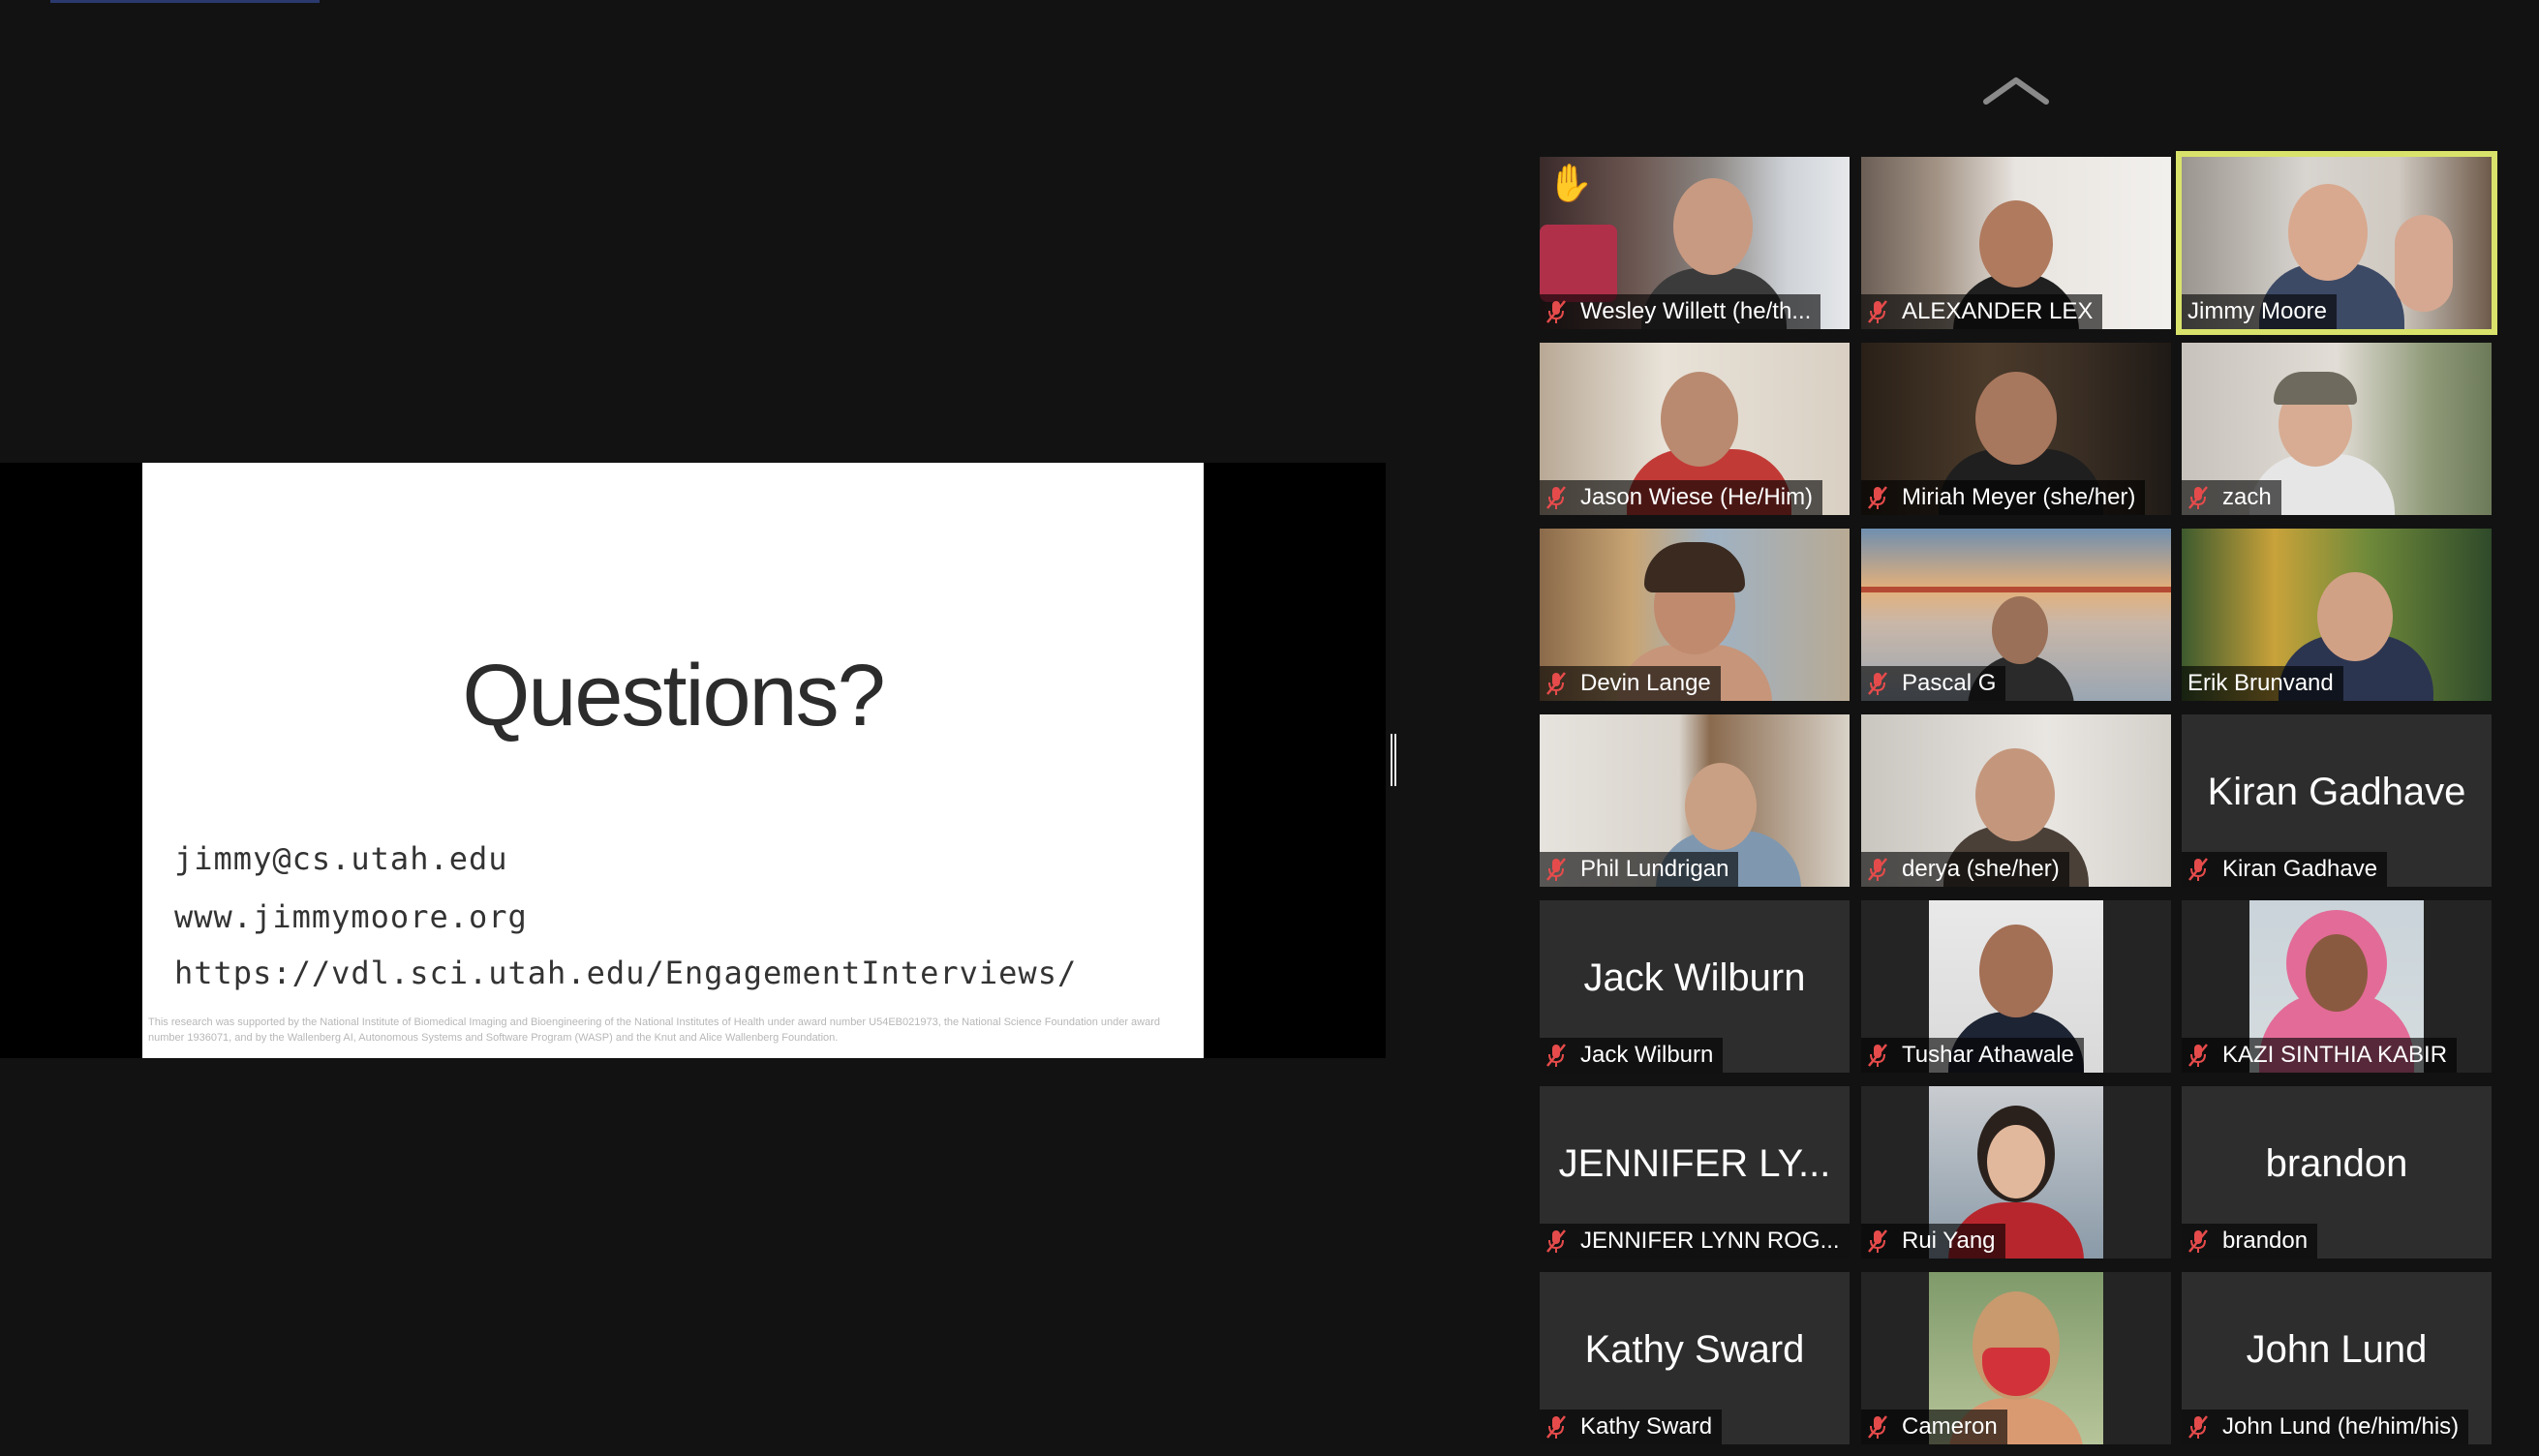 This screenshot has width=2539, height=1456. I want to click on participant-tile: KAZI SINTHIA KABIR, so click(2337, 987).